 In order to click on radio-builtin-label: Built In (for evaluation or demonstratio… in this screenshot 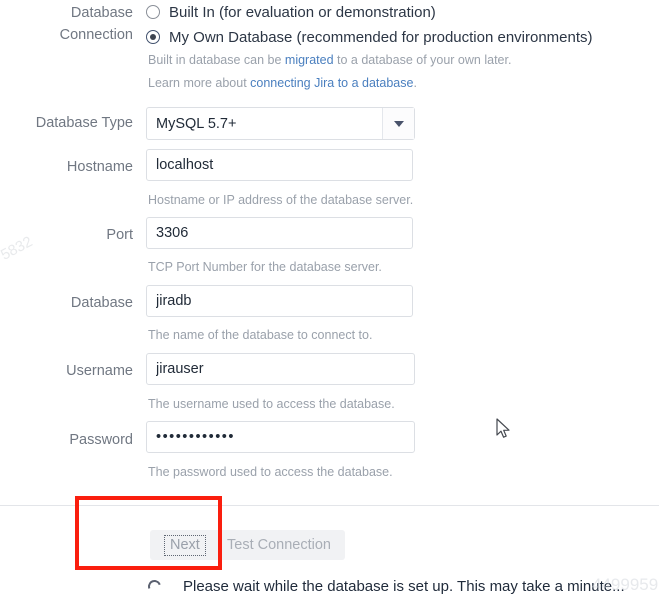, I will do `click(302, 12)`.